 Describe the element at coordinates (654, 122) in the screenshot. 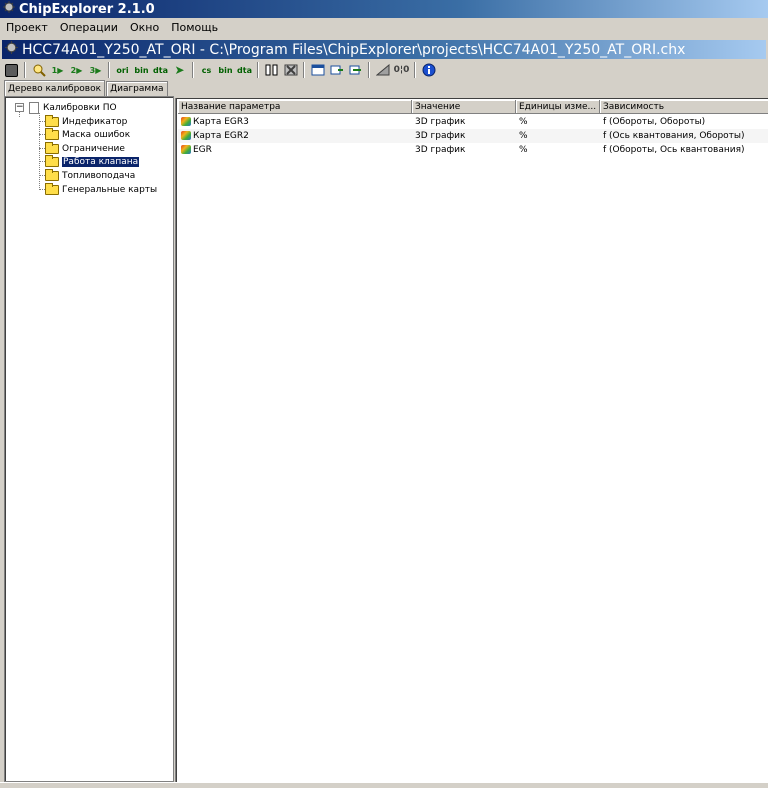

I see `param-dependency: f (Обороты, Обороты)` at that location.